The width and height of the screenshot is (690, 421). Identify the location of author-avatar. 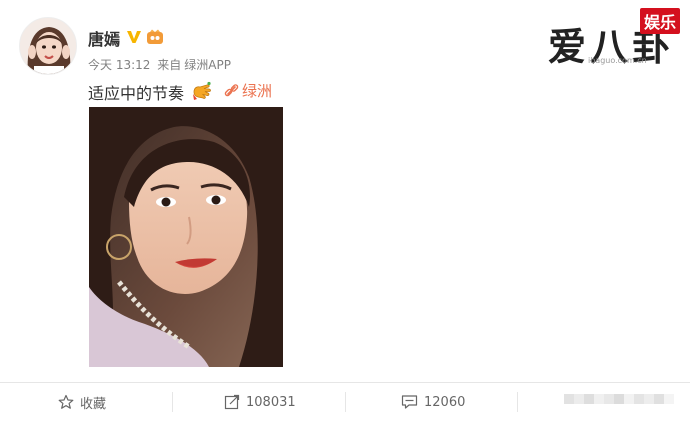
(48, 46).